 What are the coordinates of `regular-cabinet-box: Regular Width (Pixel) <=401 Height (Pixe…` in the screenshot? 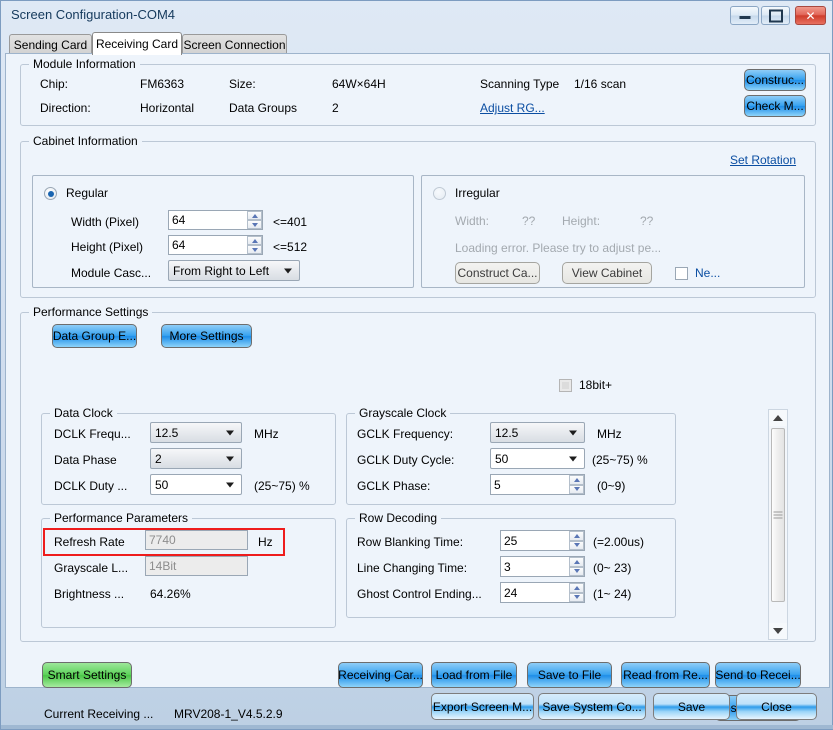 It's located at (223, 231).